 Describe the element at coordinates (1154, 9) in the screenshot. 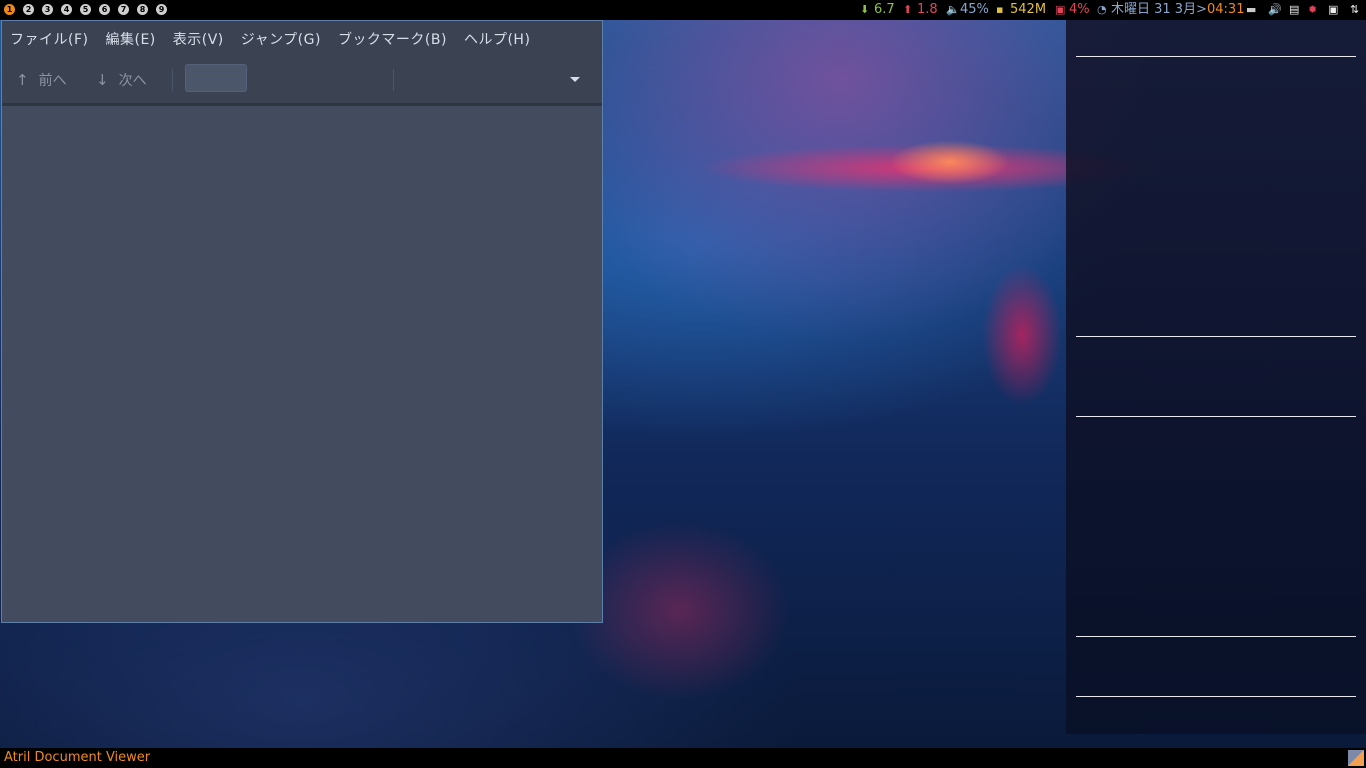

I see `date-text: 木曜日 31 3月` at that location.